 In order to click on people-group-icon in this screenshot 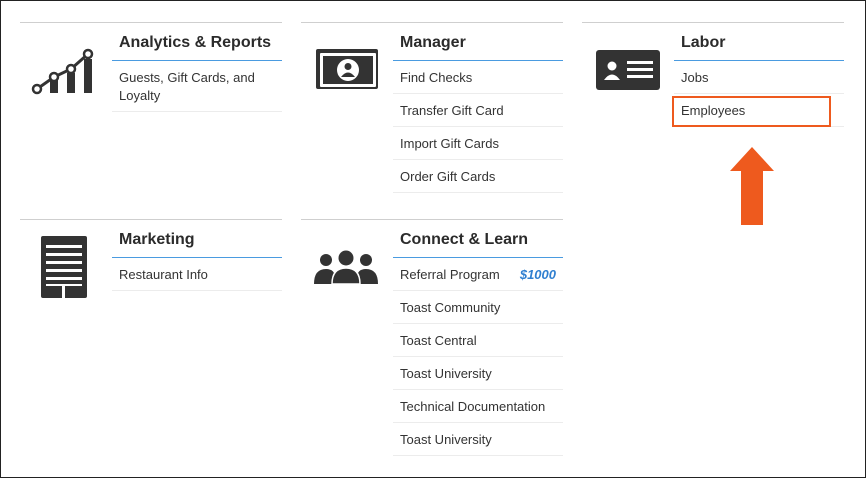, I will do `click(346, 270)`.